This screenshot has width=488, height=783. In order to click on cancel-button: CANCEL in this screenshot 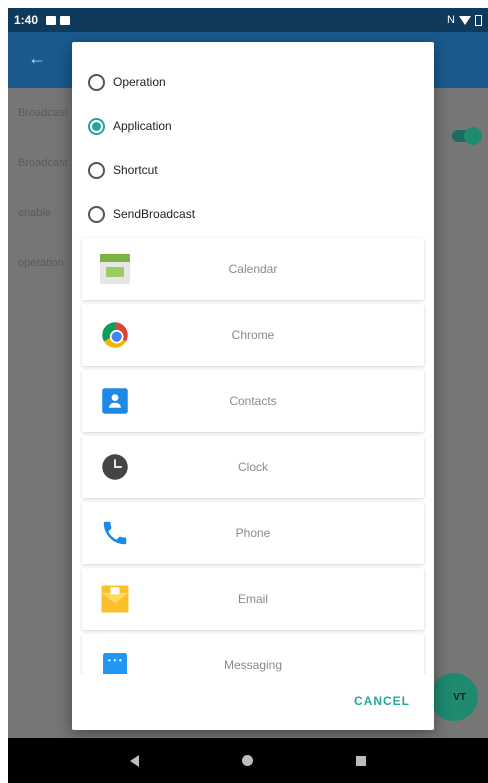, I will do `click(382, 701)`.